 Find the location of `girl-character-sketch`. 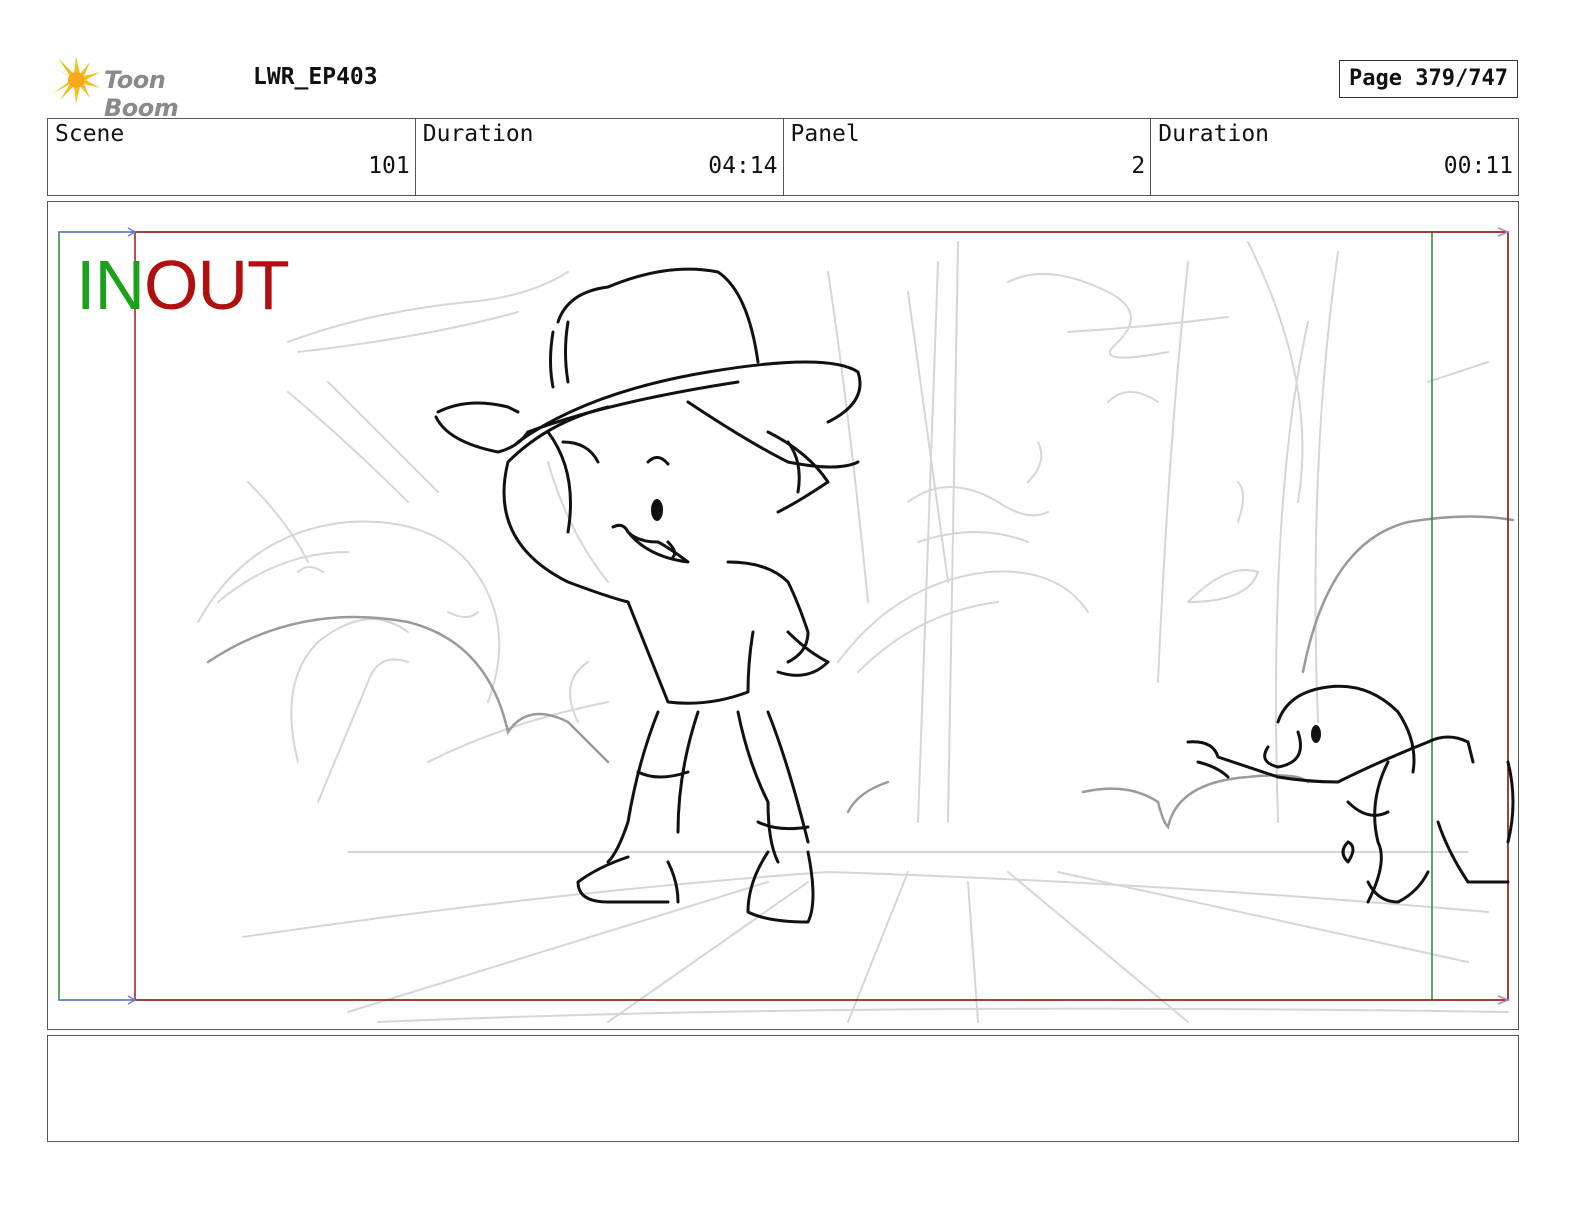

girl-character-sketch is located at coordinates (648, 595).